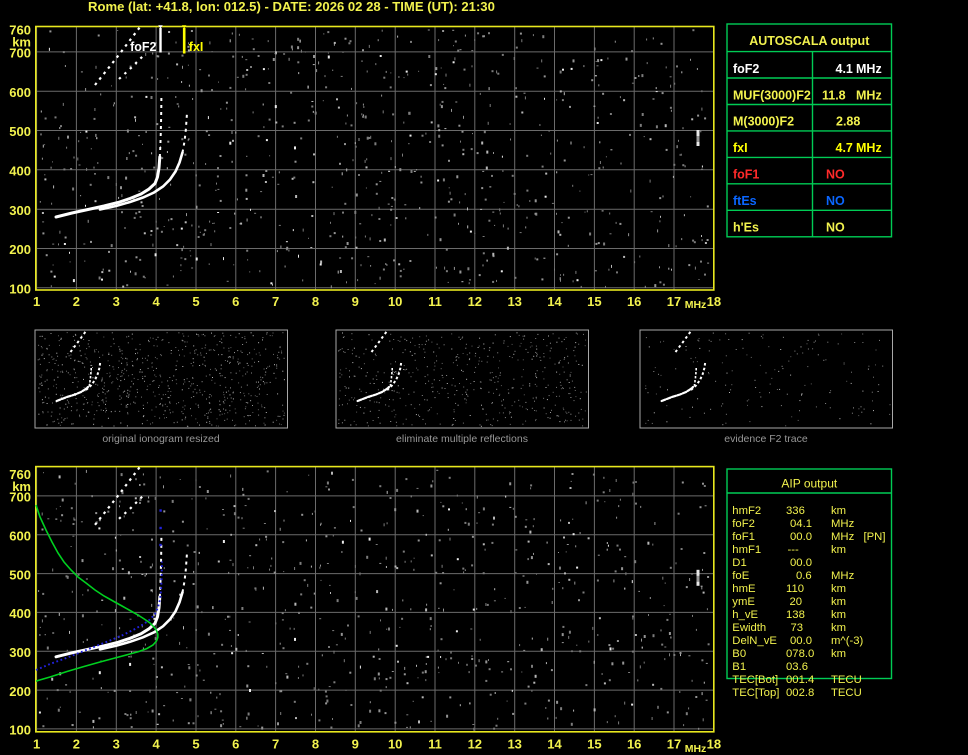 The height and width of the screenshot is (755, 968). Describe the element at coordinates (514, 301) in the screenshot. I see `svg-text: 13` at that location.